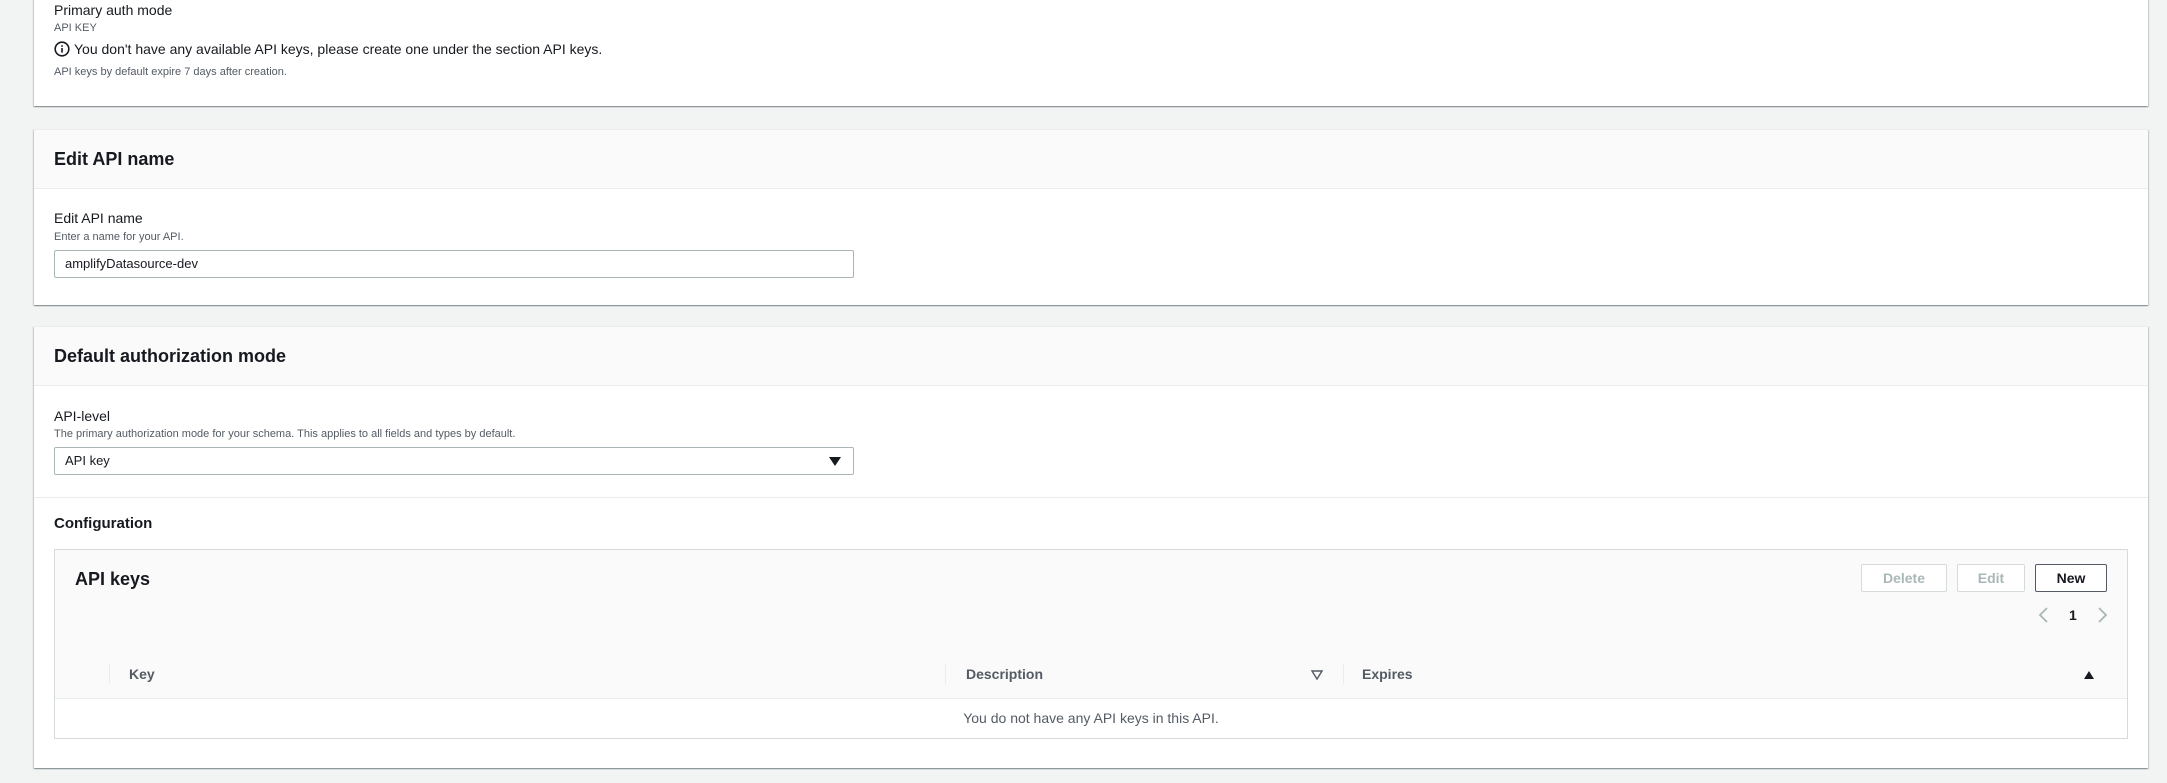 This screenshot has width=2167, height=783. What do you see at coordinates (1091, 600) in the screenshot?
I see `api-keys-header: API keys Delete Edit New 1` at bounding box center [1091, 600].